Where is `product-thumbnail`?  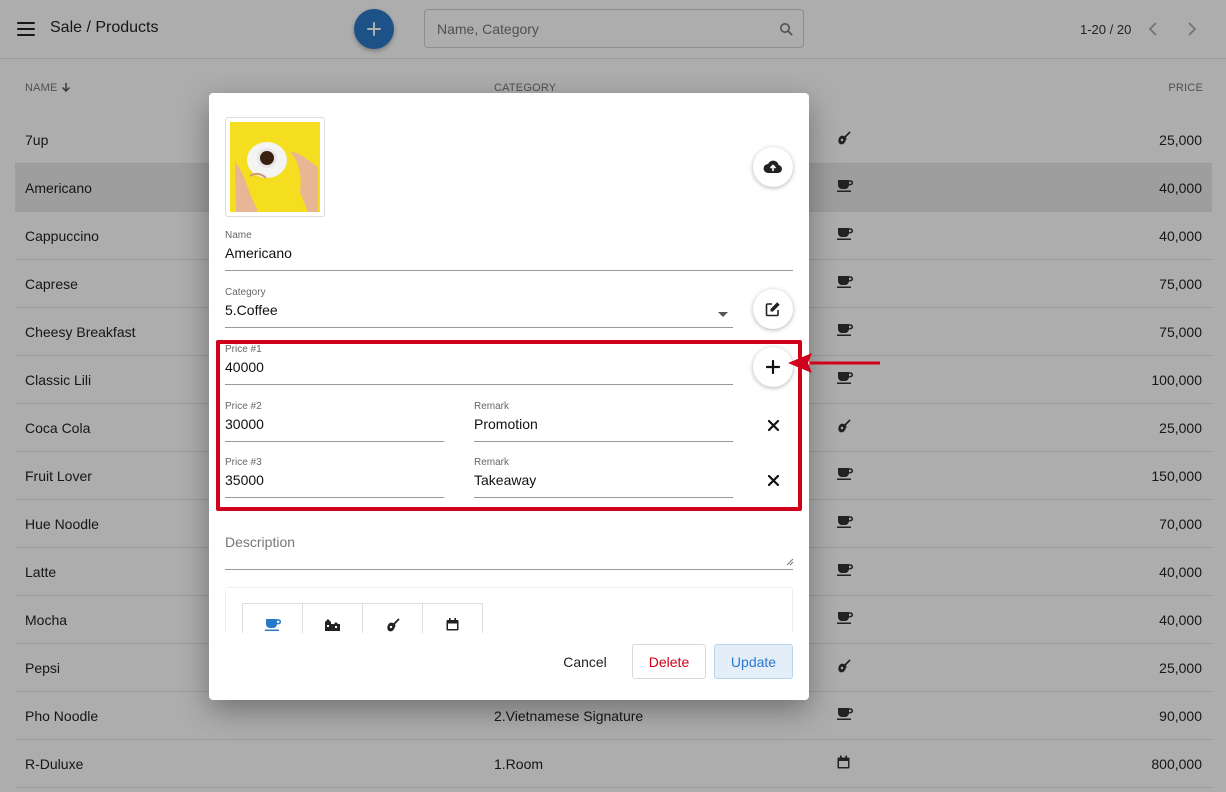
product-thumbnail is located at coordinates (275, 167).